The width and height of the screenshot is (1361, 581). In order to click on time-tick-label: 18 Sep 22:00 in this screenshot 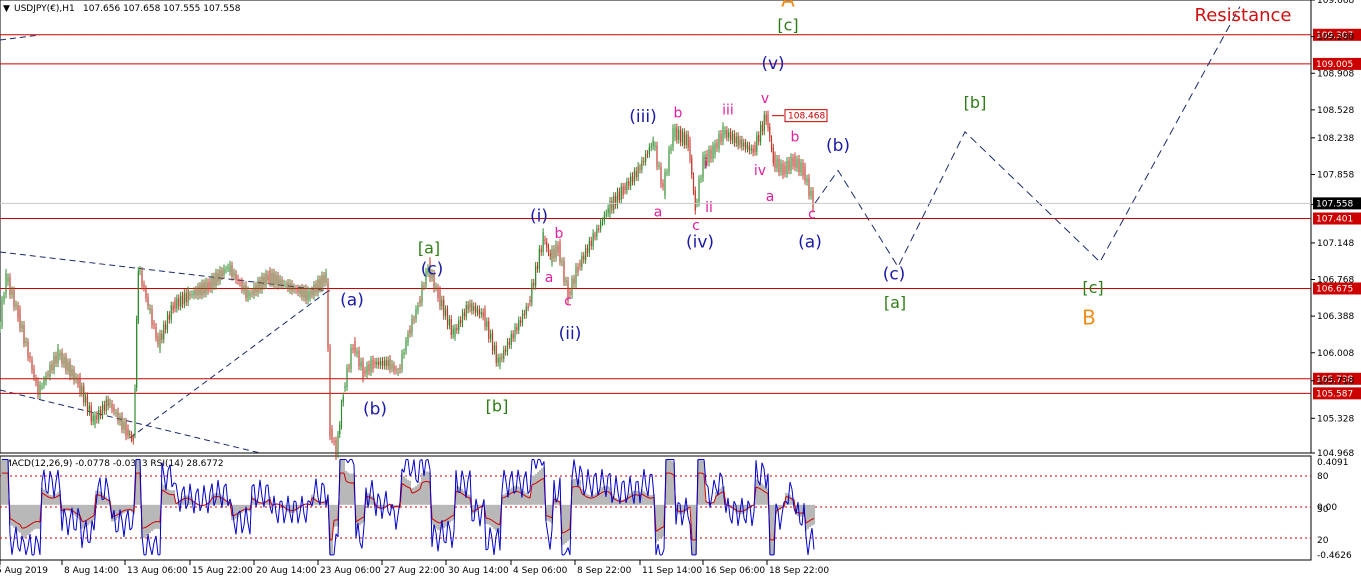, I will do `click(799, 571)`.